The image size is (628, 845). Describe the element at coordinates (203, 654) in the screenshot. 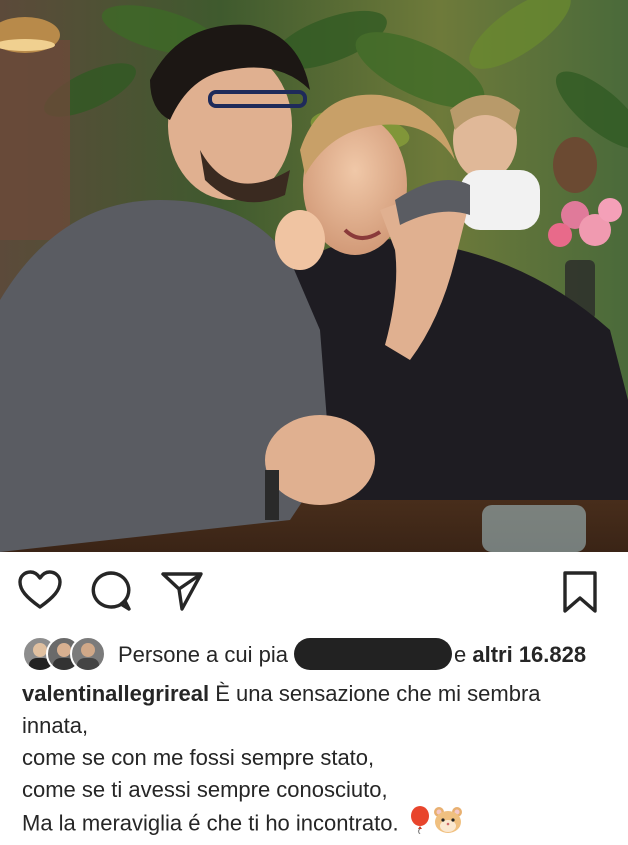

I see `likes-prefix: Persone a cui pia` at that location.